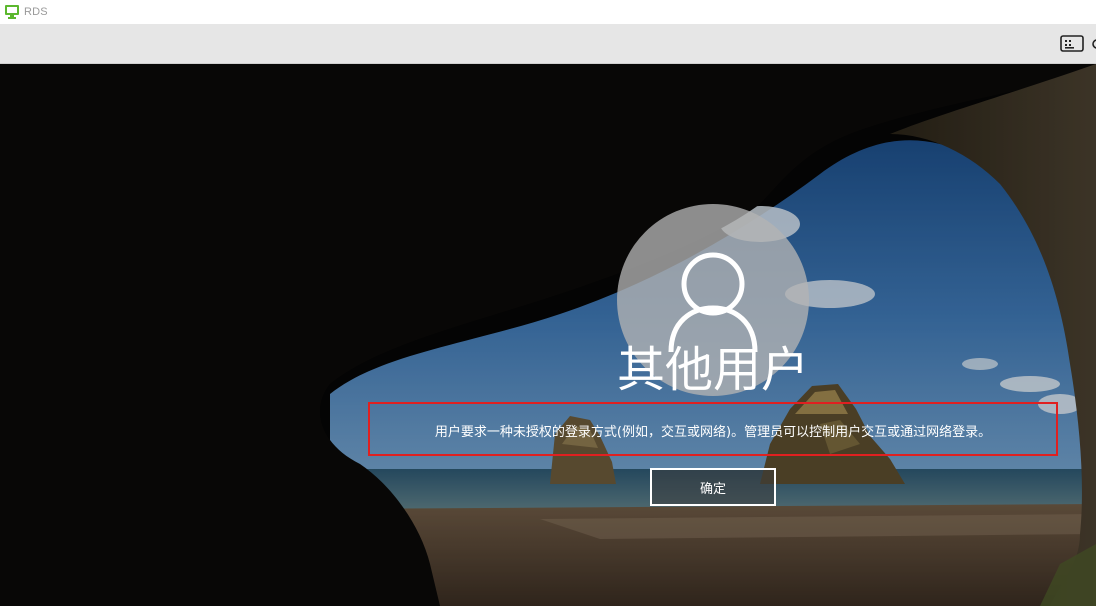  What do you see at coordinates (1073, 44) in the screenshot?
I see `keyboard-icon` at bounding box center [1073, 44].